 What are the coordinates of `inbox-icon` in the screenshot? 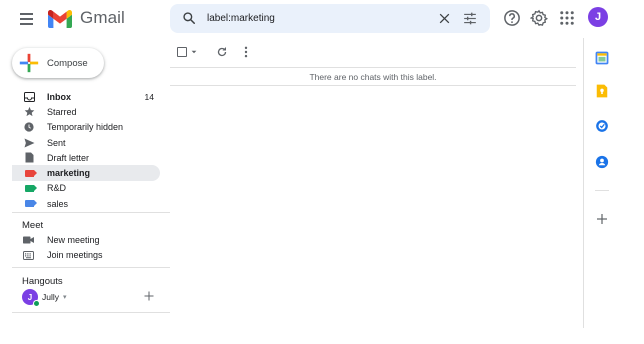 It's located at (29, 96).